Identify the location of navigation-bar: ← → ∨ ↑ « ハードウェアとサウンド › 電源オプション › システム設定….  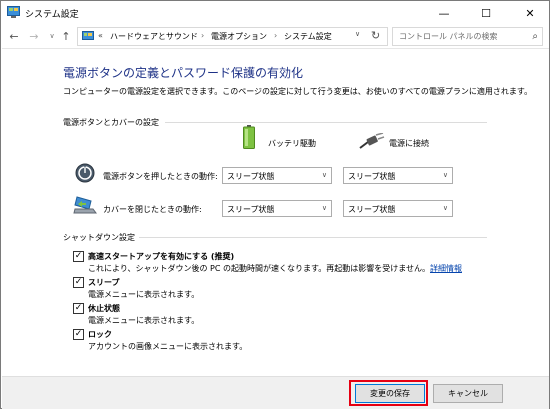
(275, 36).